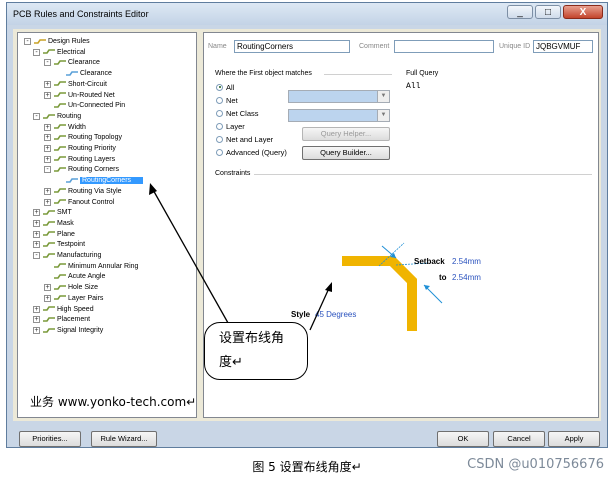  Describe the element at coordinates (256, 351) in the screenshot. I see `annotation-bubble: 设置布线角 度↵` at that location.